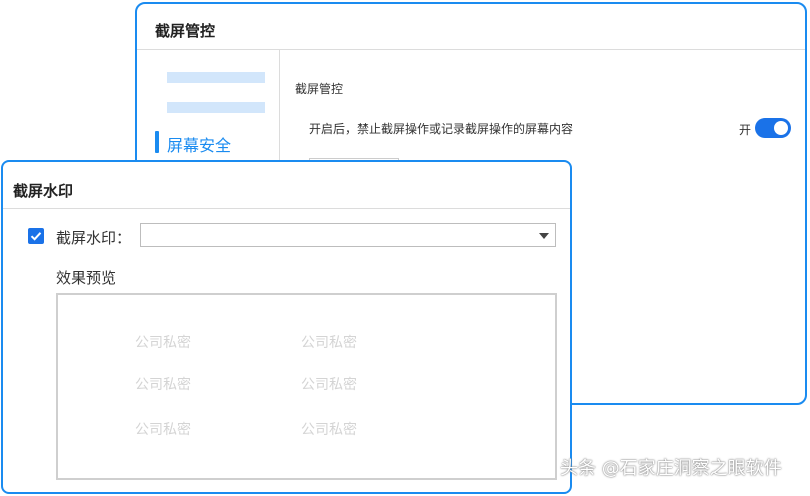 The image size is (810, 496). Describe the element at coordinates (745, 130) in the screenshot. I see `toggle-state-label: 开` at that location.